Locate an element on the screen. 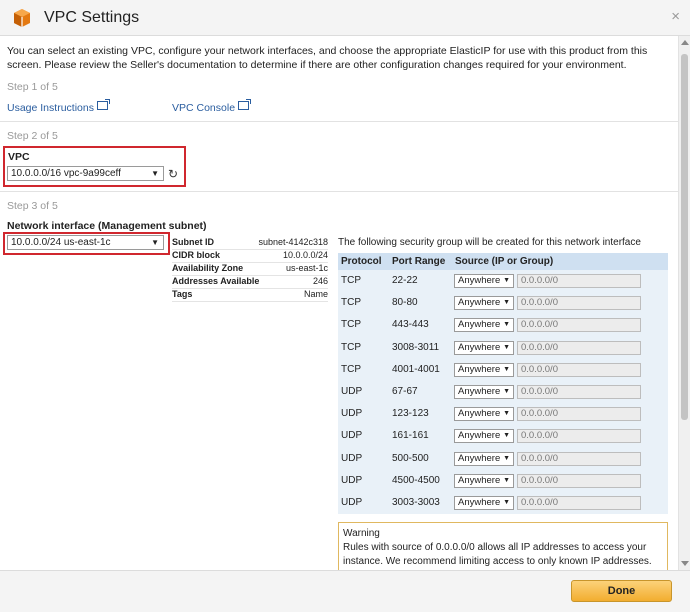 Image resolution: width=690 pixels, height=612 pixels. table-row: UDP 500-500 Anywhere ▼ 0.0.0.0/0 is located at coordinates (503, 459).